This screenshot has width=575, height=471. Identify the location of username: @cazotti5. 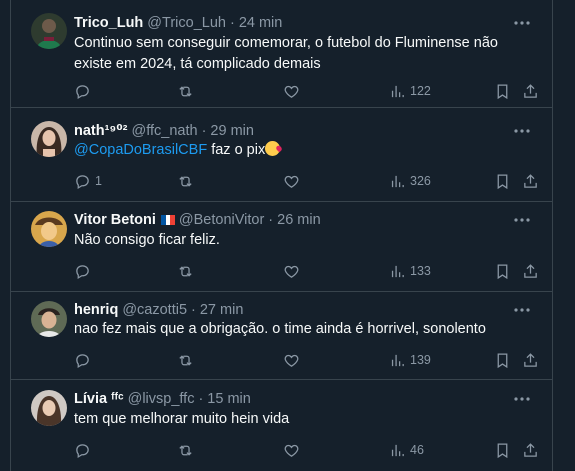
(154, 310).